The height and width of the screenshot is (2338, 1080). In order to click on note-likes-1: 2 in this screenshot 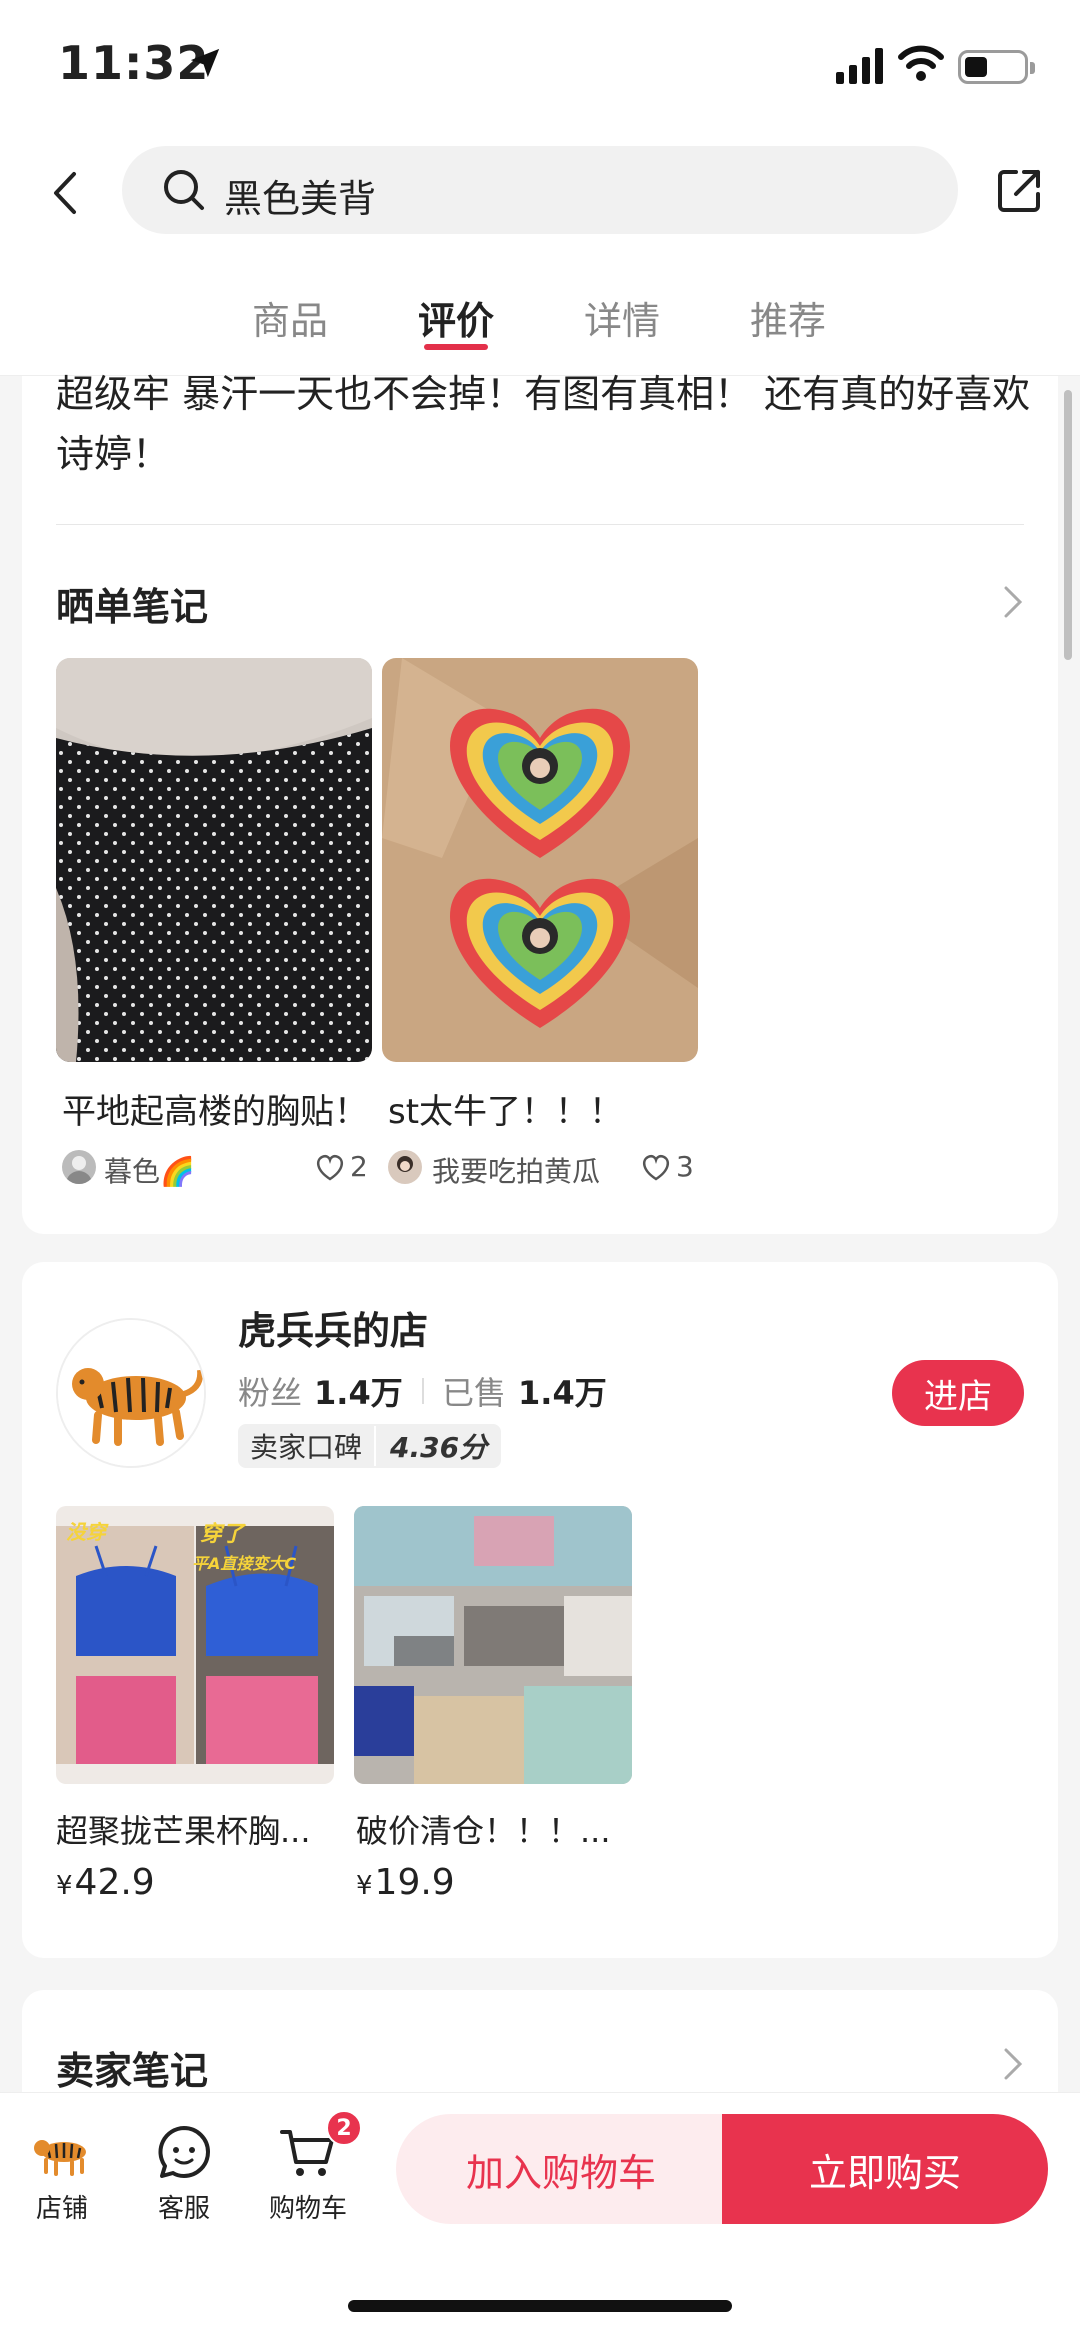, I will do `click(359, 1166)`.